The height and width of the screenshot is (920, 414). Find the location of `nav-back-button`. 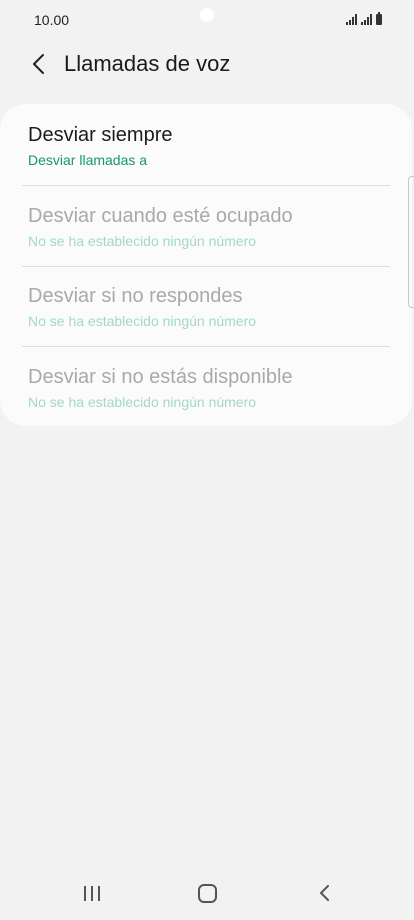

nav-back-button is located at coordinates (324, 893).